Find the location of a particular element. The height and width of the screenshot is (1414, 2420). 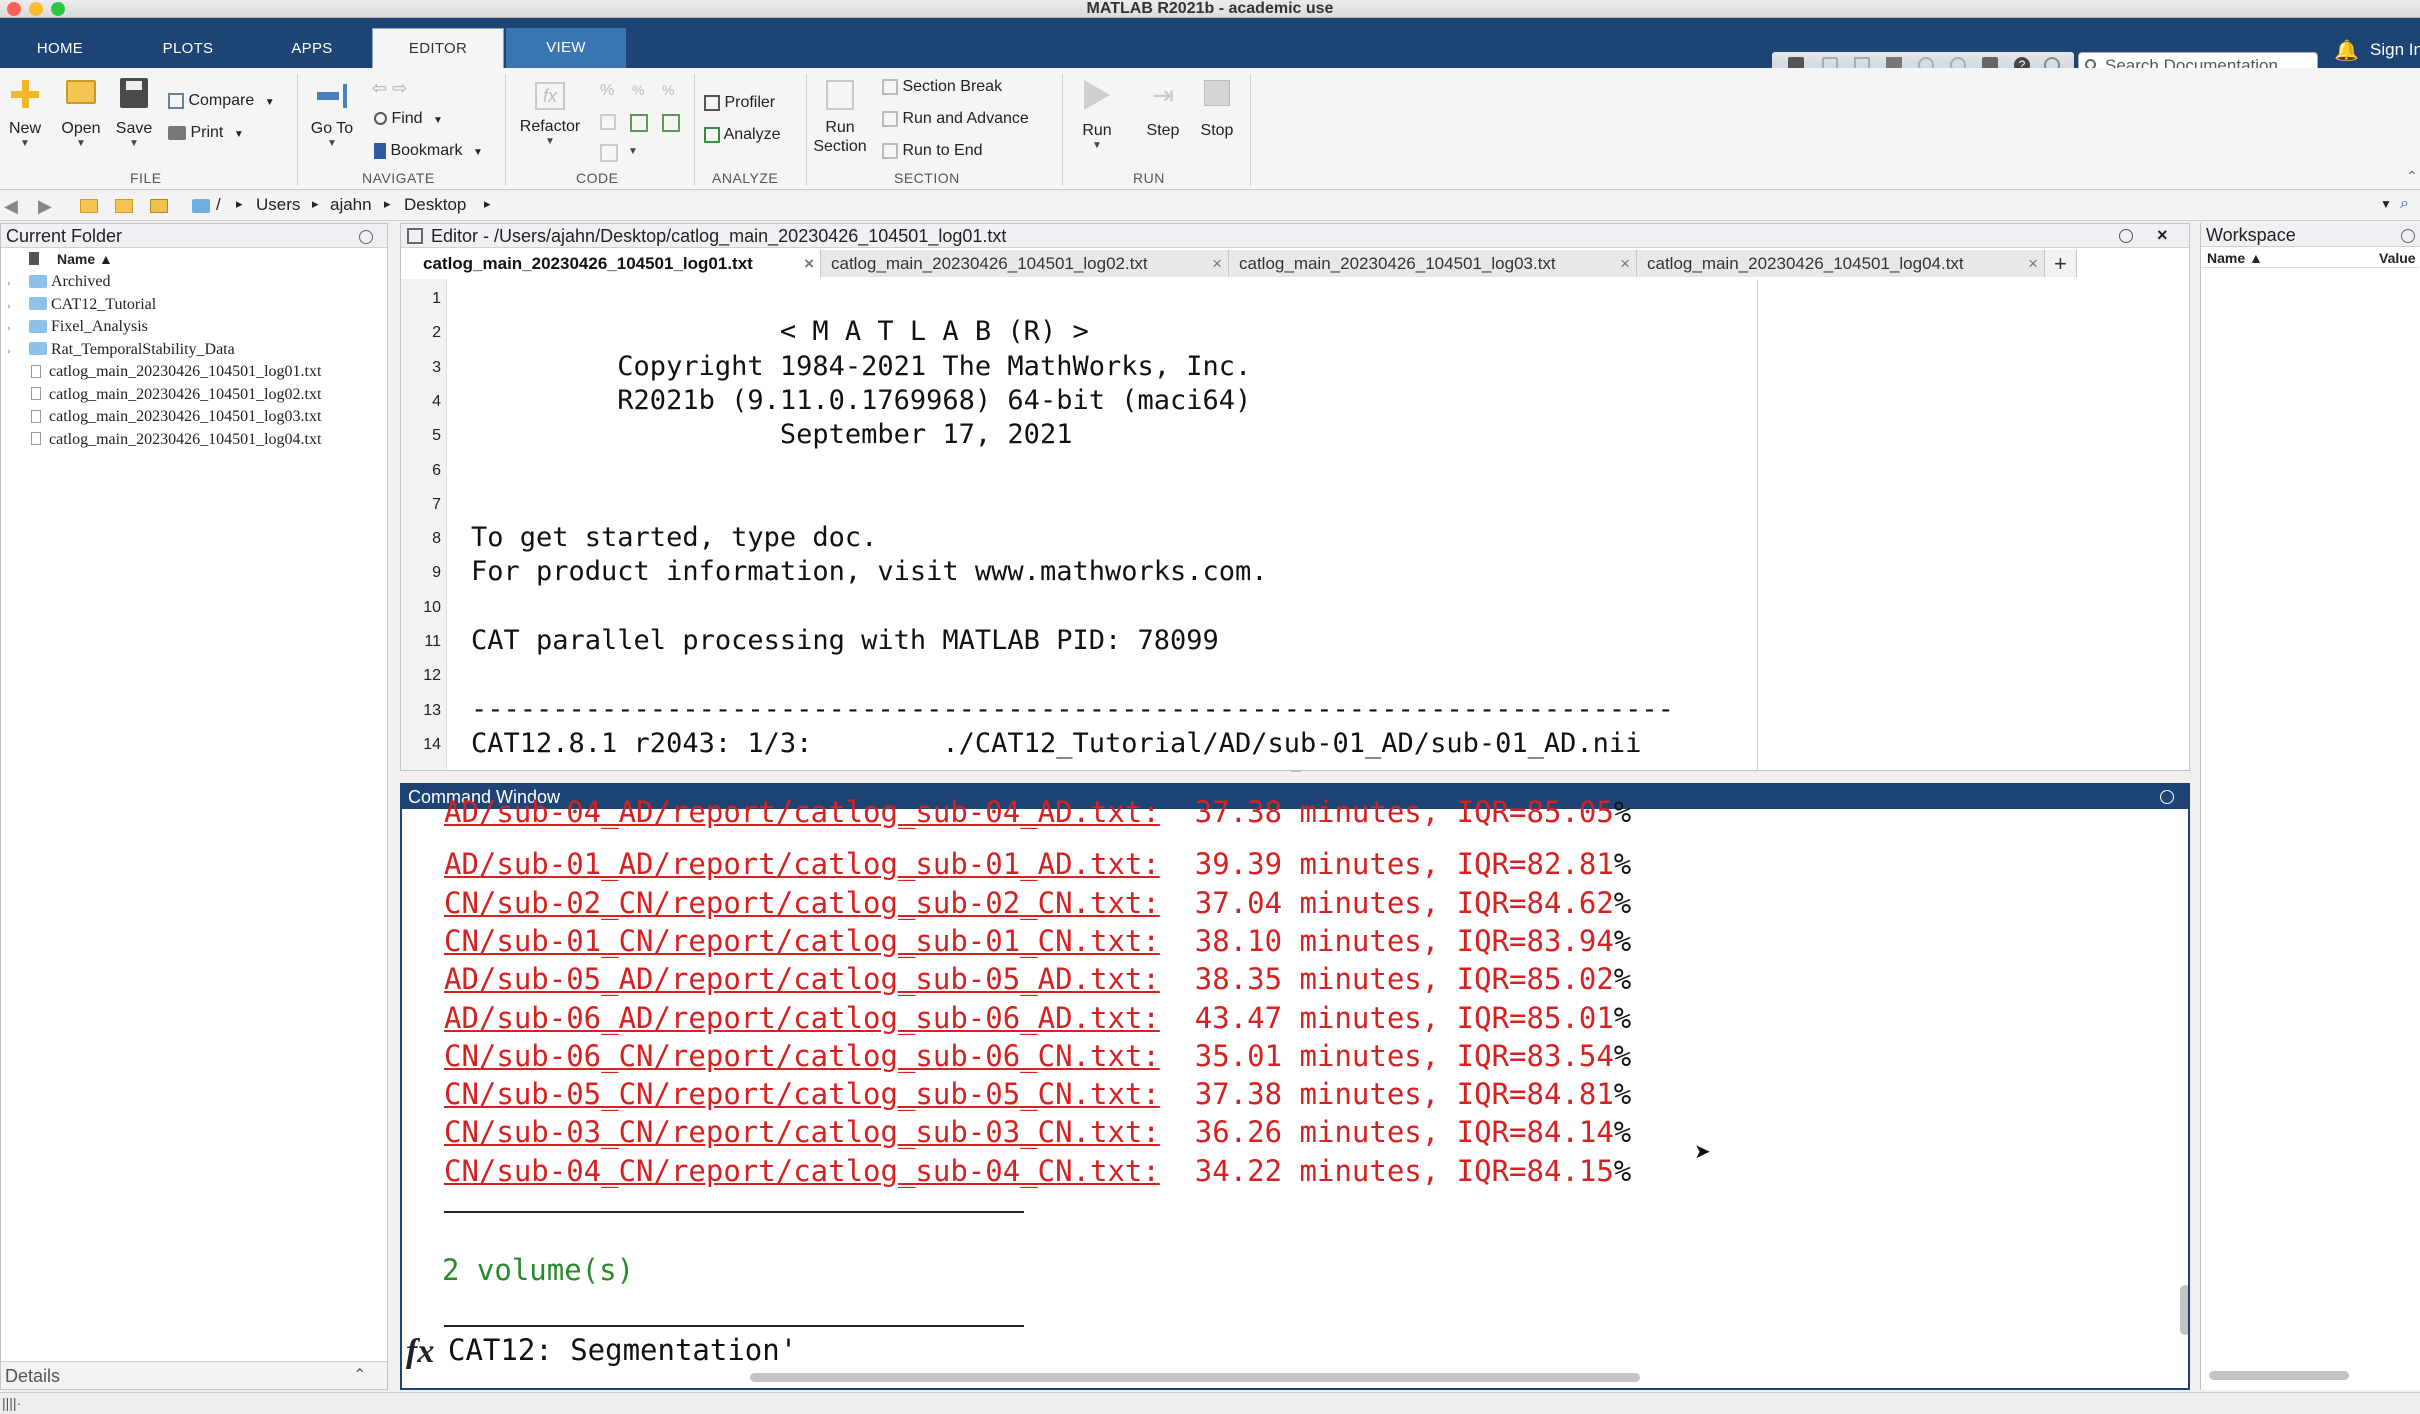

section-break-button: Section Break is located at coordinates (942, 87).